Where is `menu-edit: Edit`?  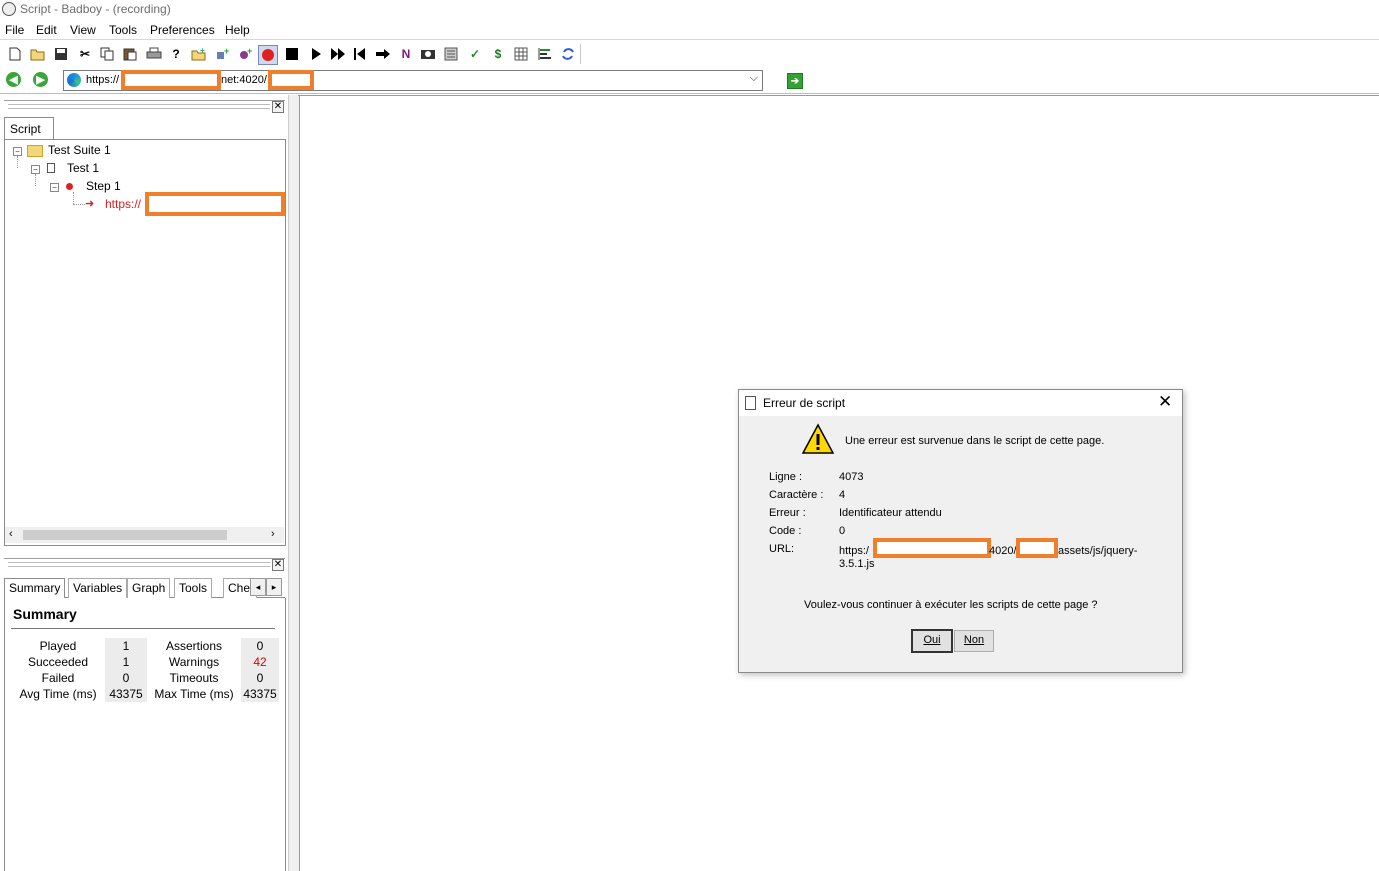 menu-edit: Edit is located at coordinates (46, 30).